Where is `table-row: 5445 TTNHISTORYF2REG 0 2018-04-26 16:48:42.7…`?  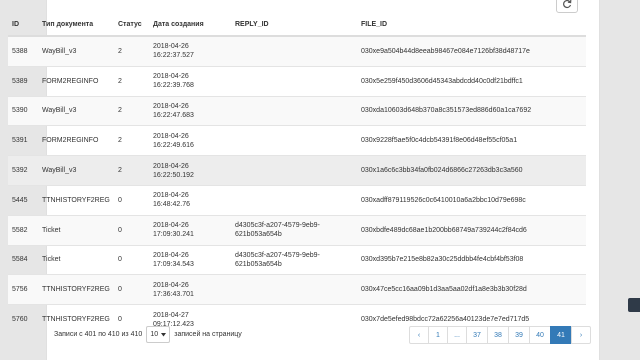
table-row: 5445 TTNHISTORYF2REG 0 2018-04-26 16:48:42.7… is located at coordinates (297, 200).